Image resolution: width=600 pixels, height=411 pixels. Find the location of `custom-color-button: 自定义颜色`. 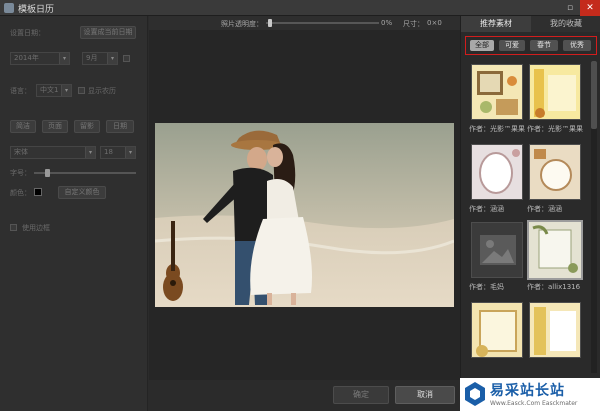

custom-color-button: 自定义颜色 is located at coordinates (82, 192).